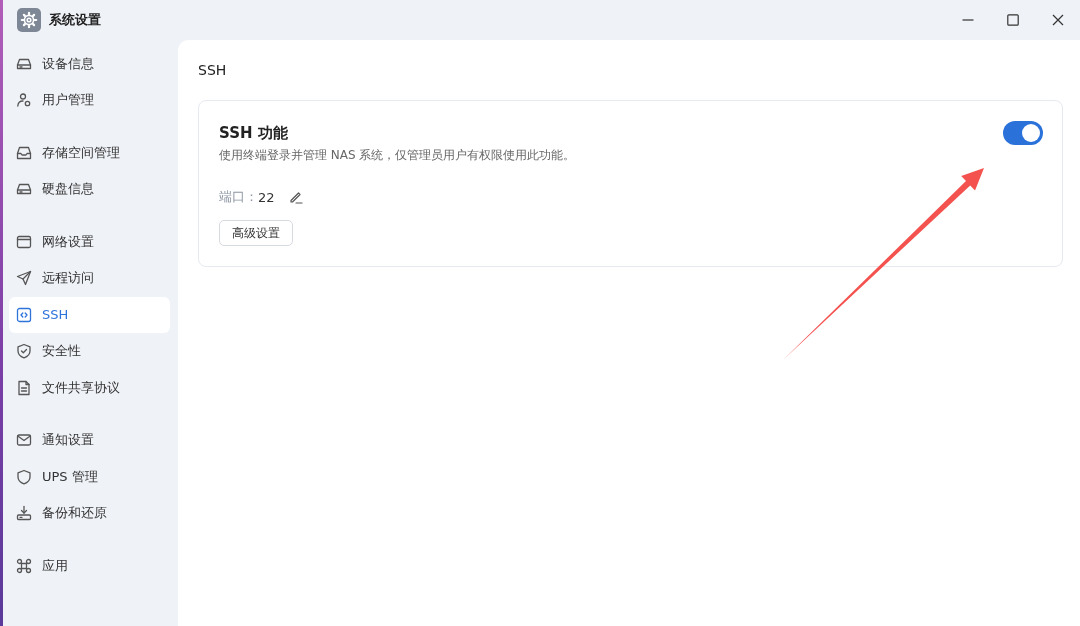 This screenshot has height=626, width=1080. Describe the element at coordinates (75, 20) in the screenshot. I see `window-title: 系统设置` at that location.